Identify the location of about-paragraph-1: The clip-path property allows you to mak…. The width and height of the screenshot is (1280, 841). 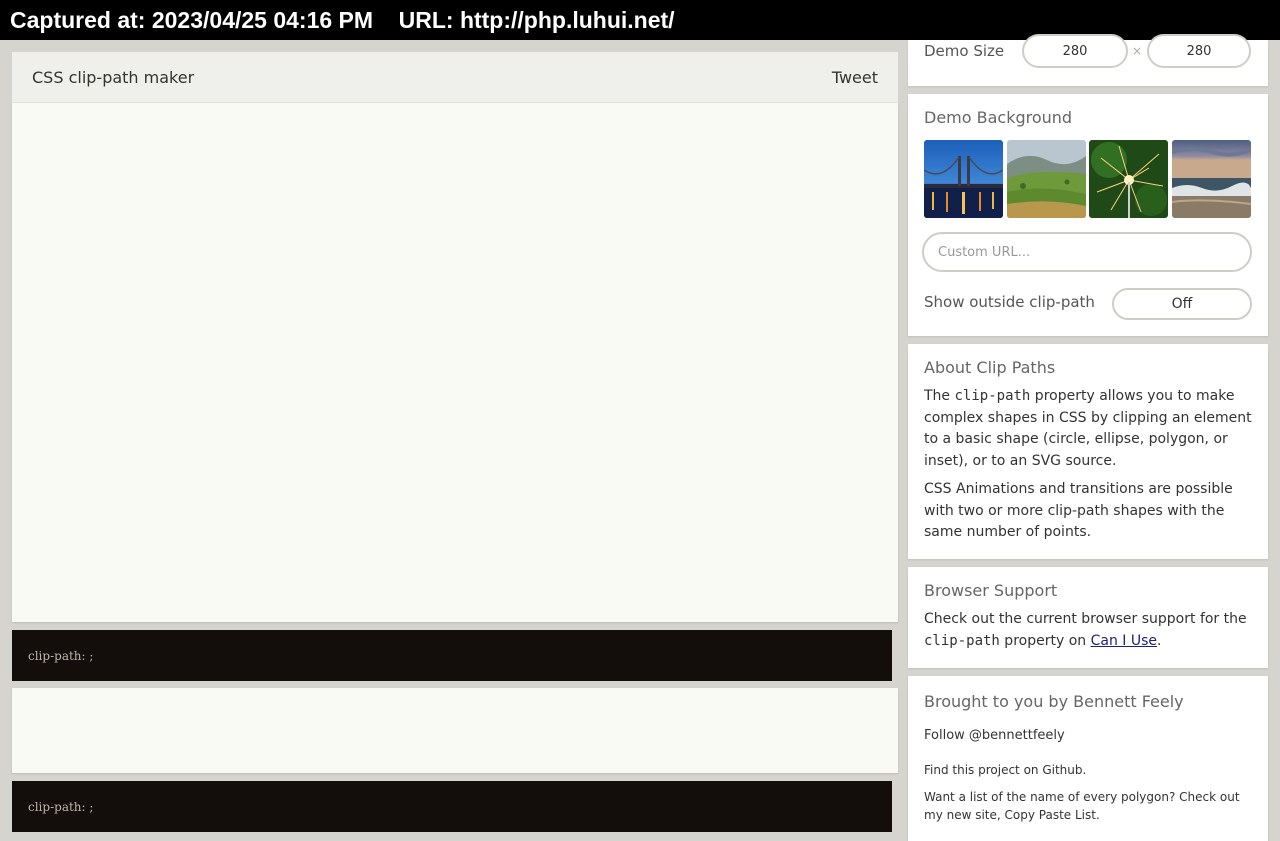
(1088, 428).